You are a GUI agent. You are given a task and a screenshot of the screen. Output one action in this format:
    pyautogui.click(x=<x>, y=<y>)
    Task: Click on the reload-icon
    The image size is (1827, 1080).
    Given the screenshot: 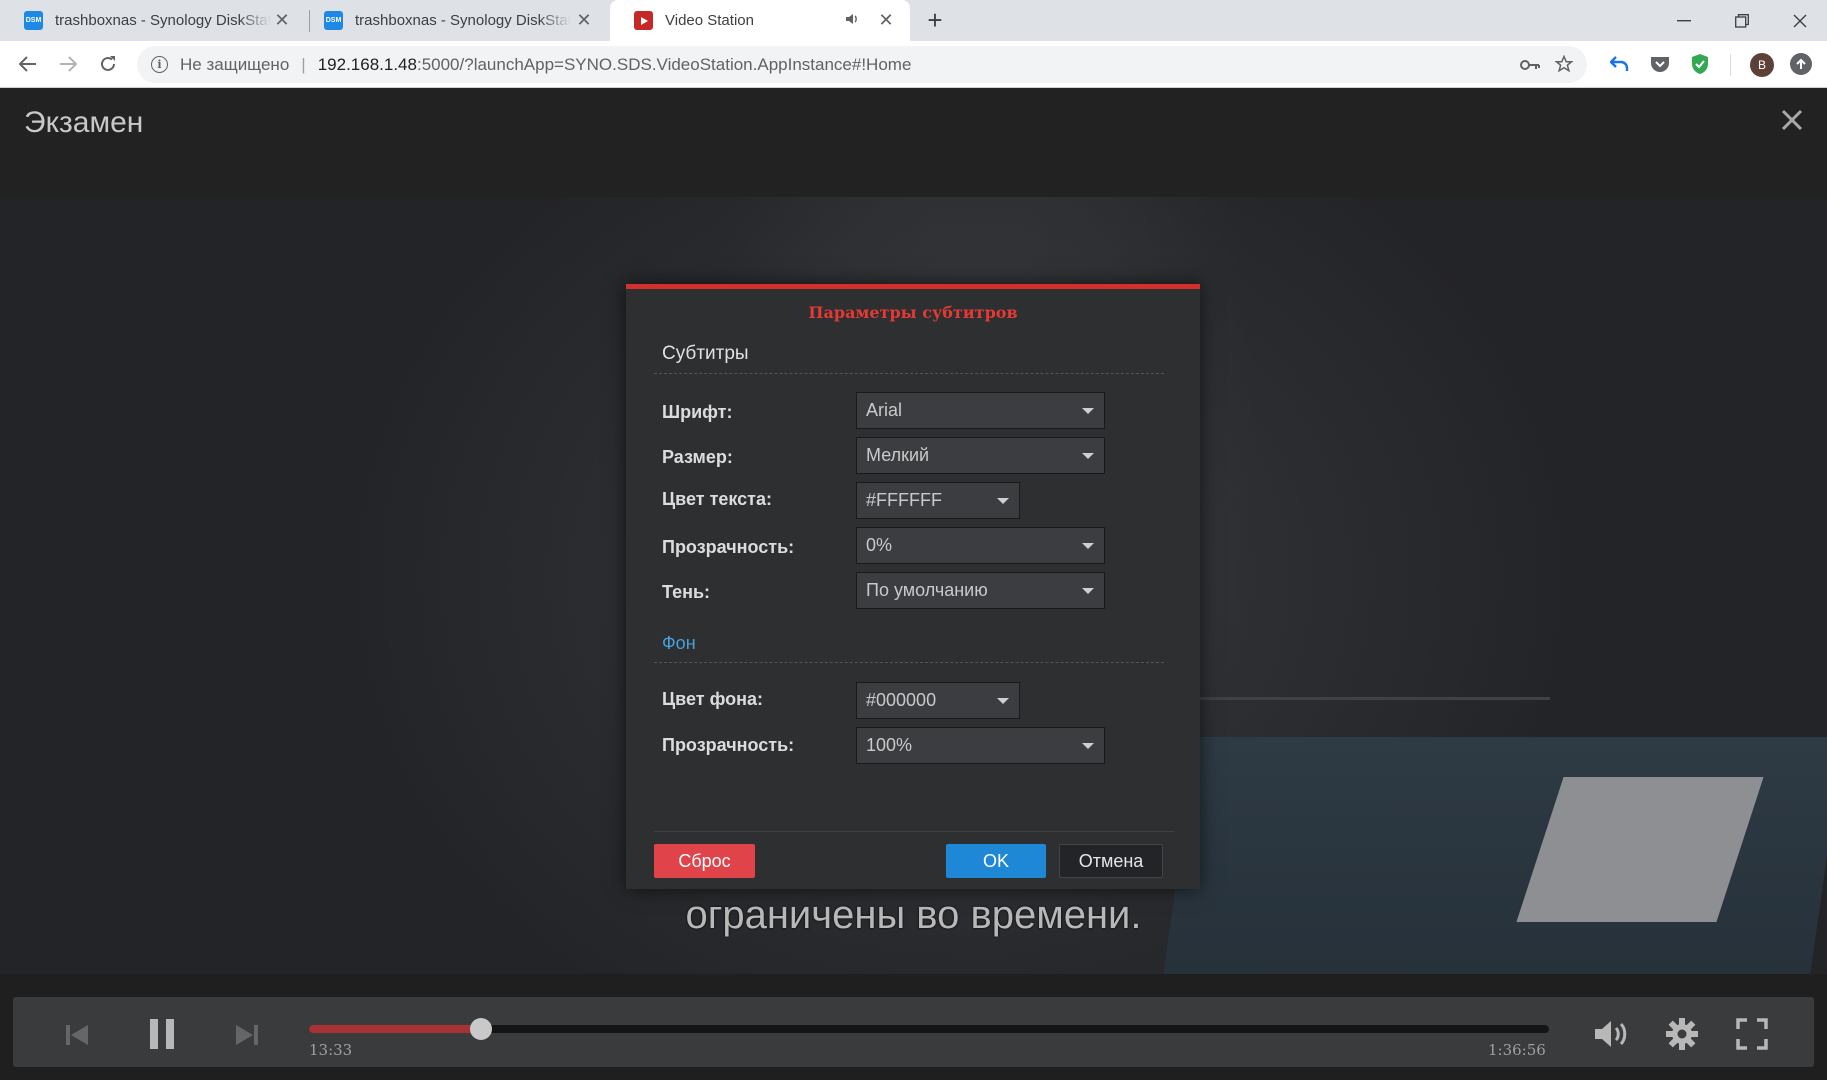 What is the action you would take?
    pyautogui.click(x=108, y=64)
    